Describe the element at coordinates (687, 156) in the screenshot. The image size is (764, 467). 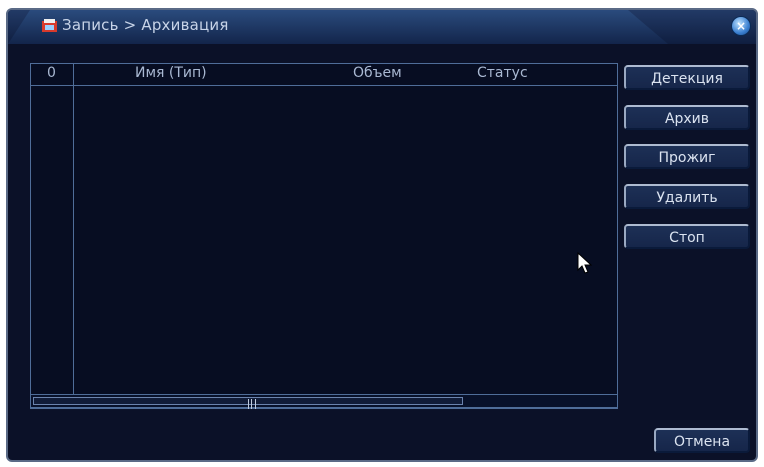
I see `burn-button: Прожиг` at that location.